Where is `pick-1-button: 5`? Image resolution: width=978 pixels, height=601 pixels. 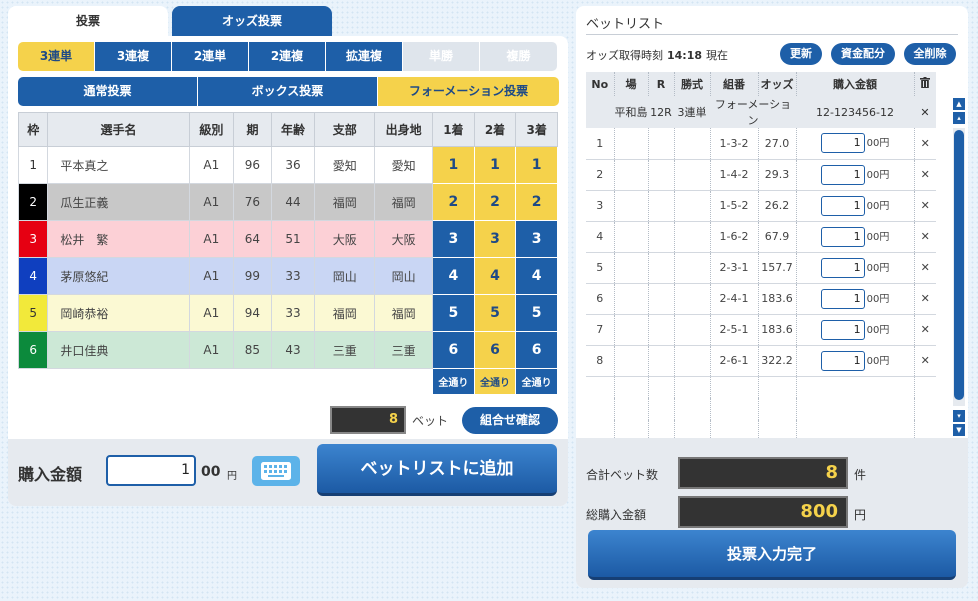 pick-1-button: 5 is located at coordinates (453, 313).